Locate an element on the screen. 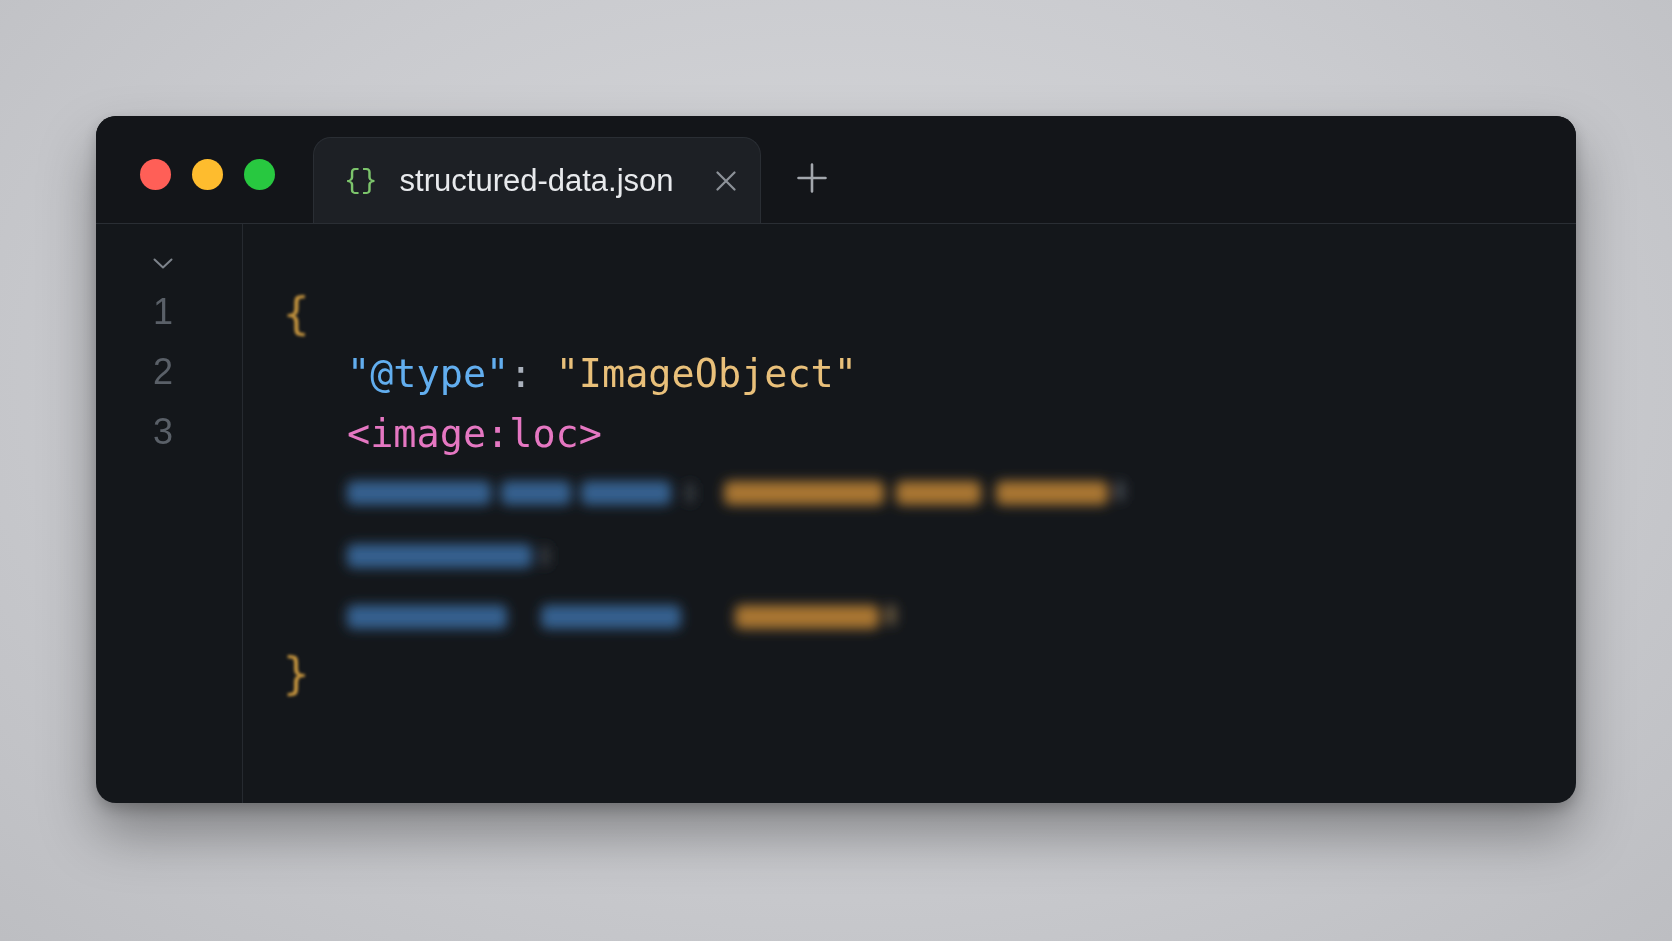 This screenshot has width=1672, height=941. minimize-window-button is located at coordinates (207, 174).